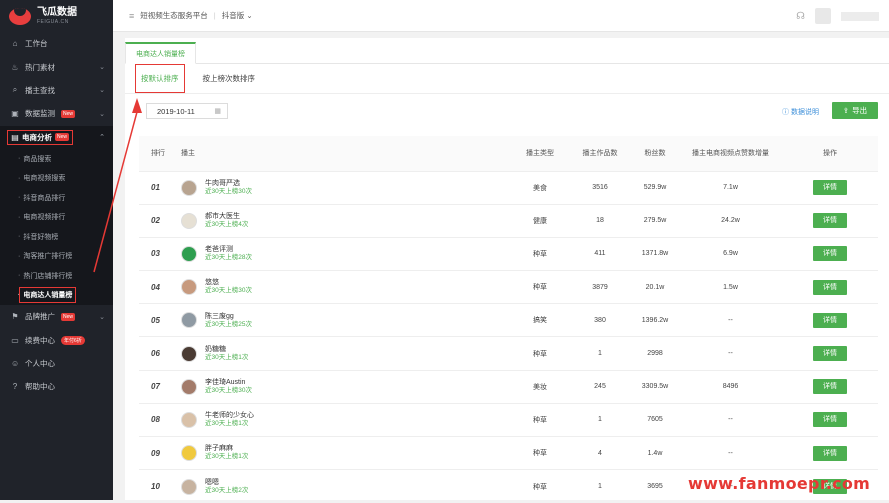 This screenshot has width=889, height=503. I want to click on sidebar-item-renew: ▭ 续费中心 年付6折, so click(56, 339).